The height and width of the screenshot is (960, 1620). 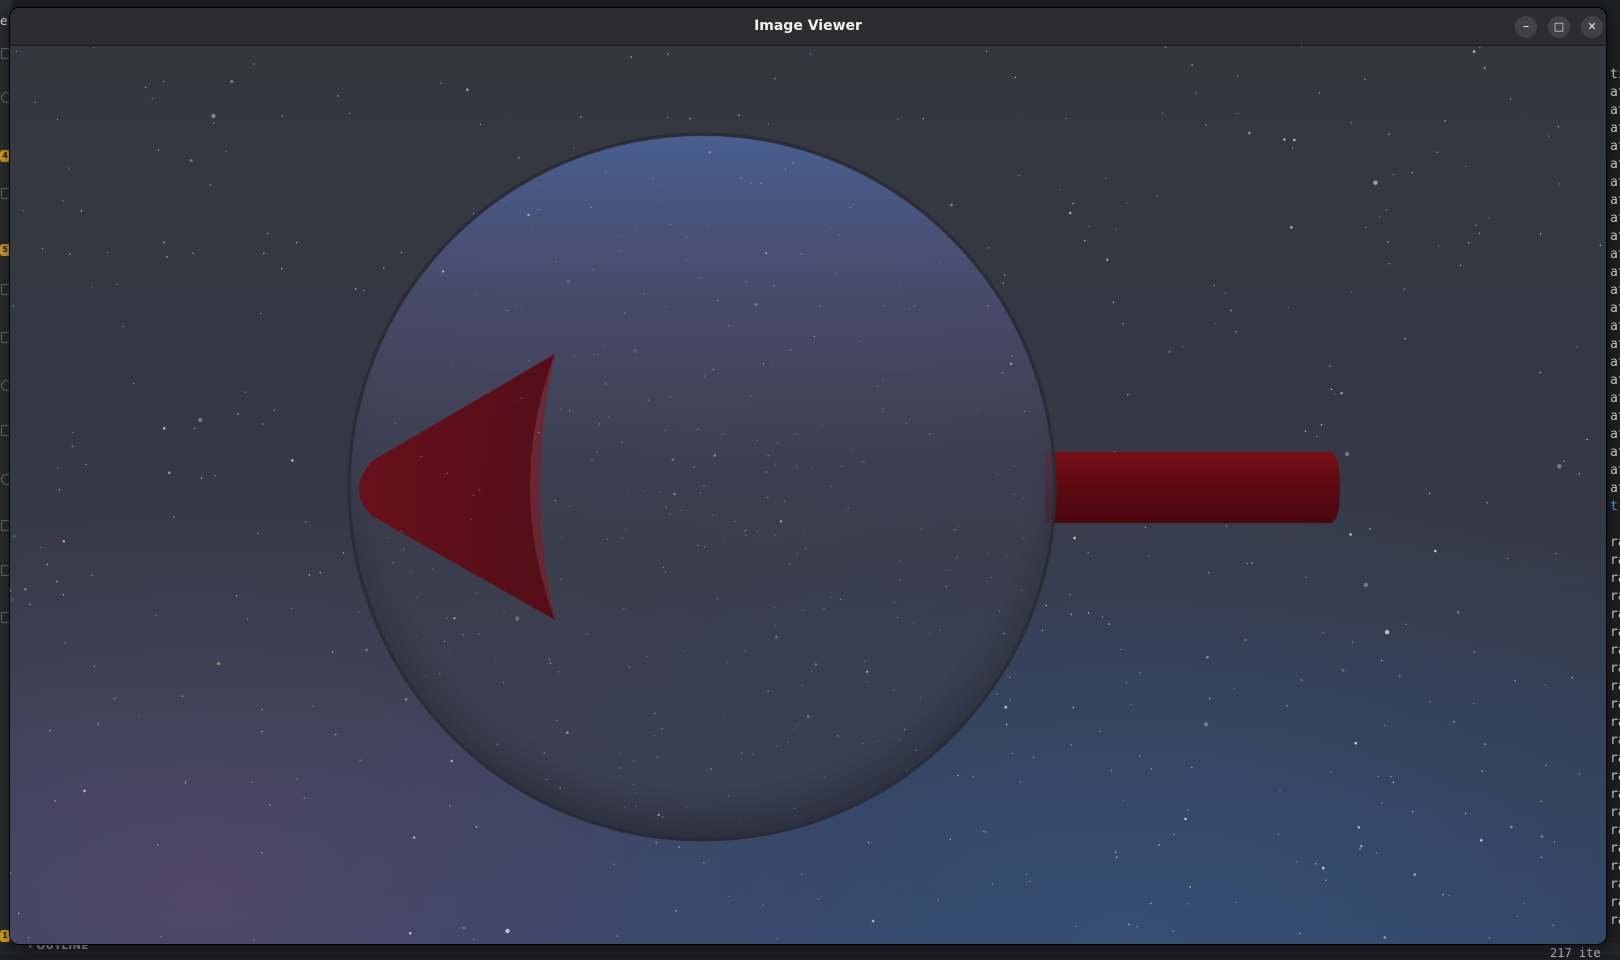 I want to click on close-button: ✕, so click(x=1592, y=27).